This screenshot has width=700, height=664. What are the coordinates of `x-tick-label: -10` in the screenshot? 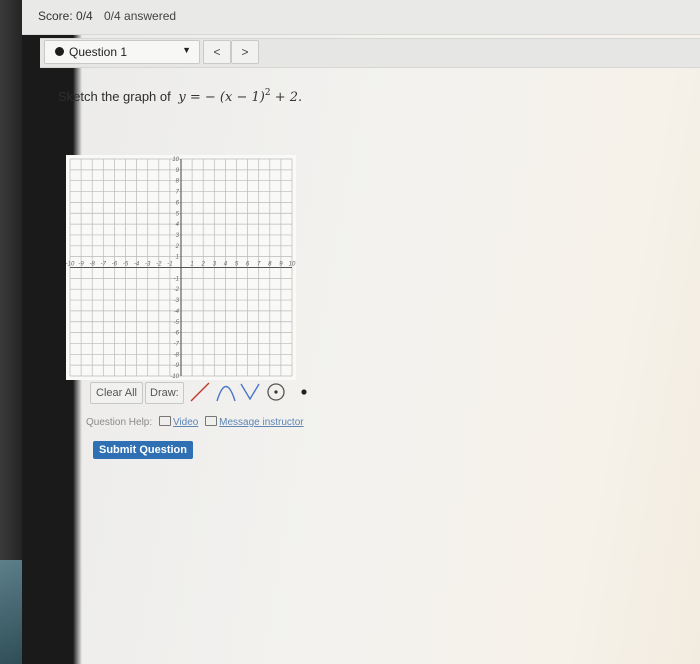 It's located at (70, 265).